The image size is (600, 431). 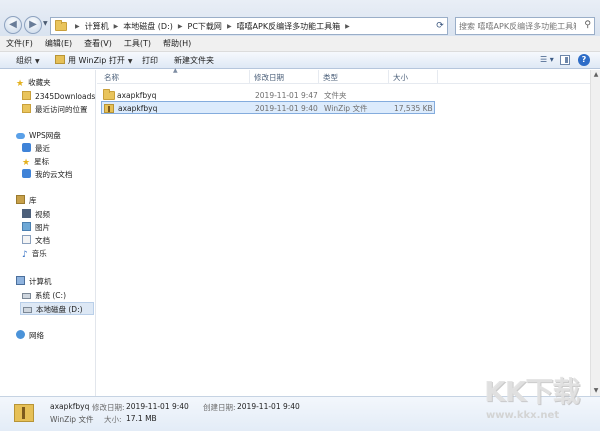 What do you see at coordinates (26, 226) in the screenshot?
I see `picture-icon` at bounding box center [26, 226].